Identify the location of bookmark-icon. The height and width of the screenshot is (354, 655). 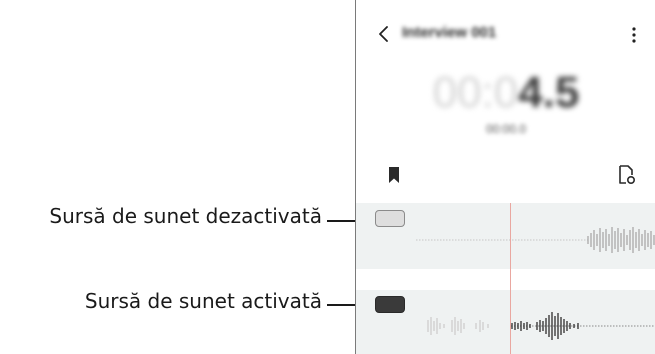
(394, 175).